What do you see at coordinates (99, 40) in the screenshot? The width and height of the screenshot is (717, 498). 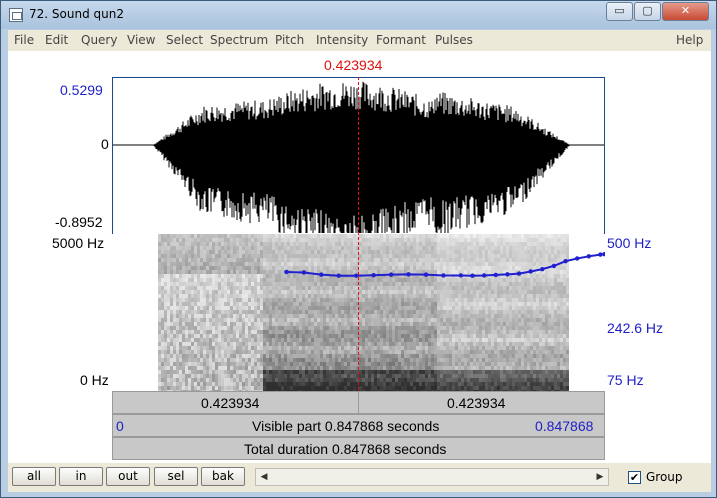 I see `menu-query: Query` at bounding box center [99, 40].